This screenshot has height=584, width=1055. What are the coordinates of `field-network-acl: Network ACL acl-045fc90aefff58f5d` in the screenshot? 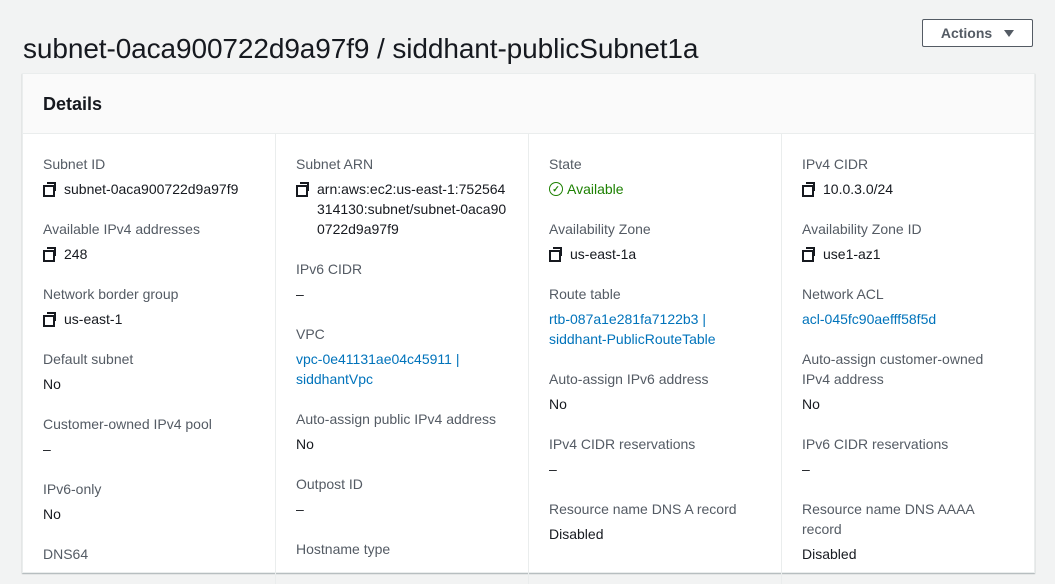 It's located at (908, 306).